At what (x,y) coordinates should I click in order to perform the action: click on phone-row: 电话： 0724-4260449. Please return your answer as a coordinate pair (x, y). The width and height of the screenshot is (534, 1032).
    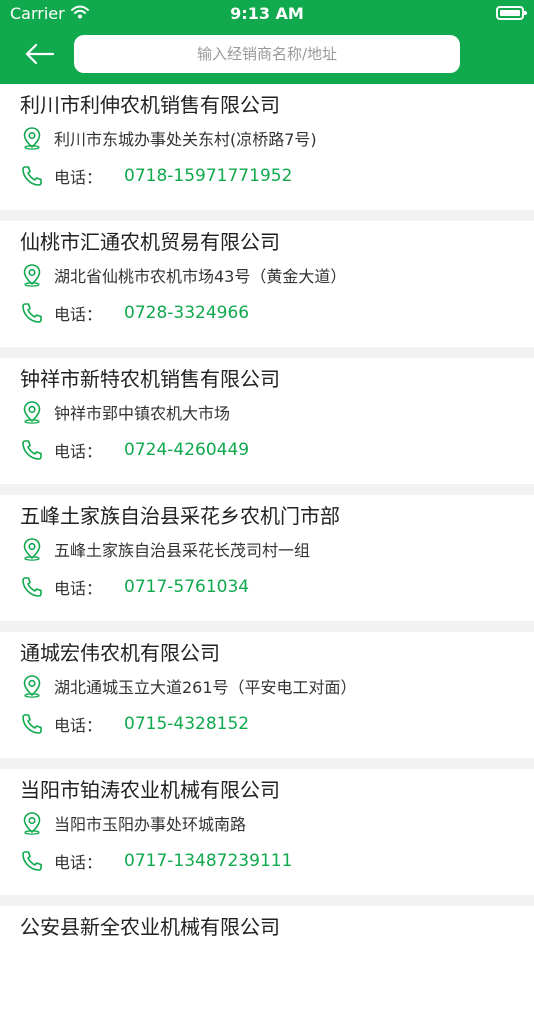
    Looking at the image, I should click on (277, 450).